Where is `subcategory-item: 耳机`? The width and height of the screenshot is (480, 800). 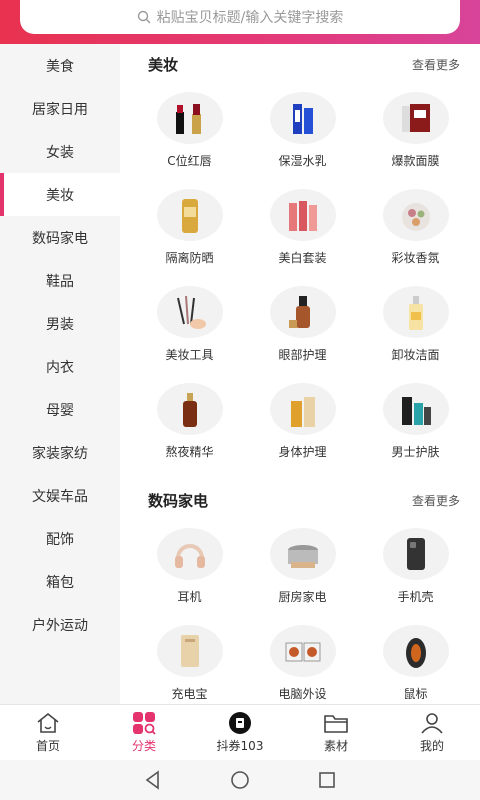 subcategory-item: 耳机 is located at coordinates (189, 568).